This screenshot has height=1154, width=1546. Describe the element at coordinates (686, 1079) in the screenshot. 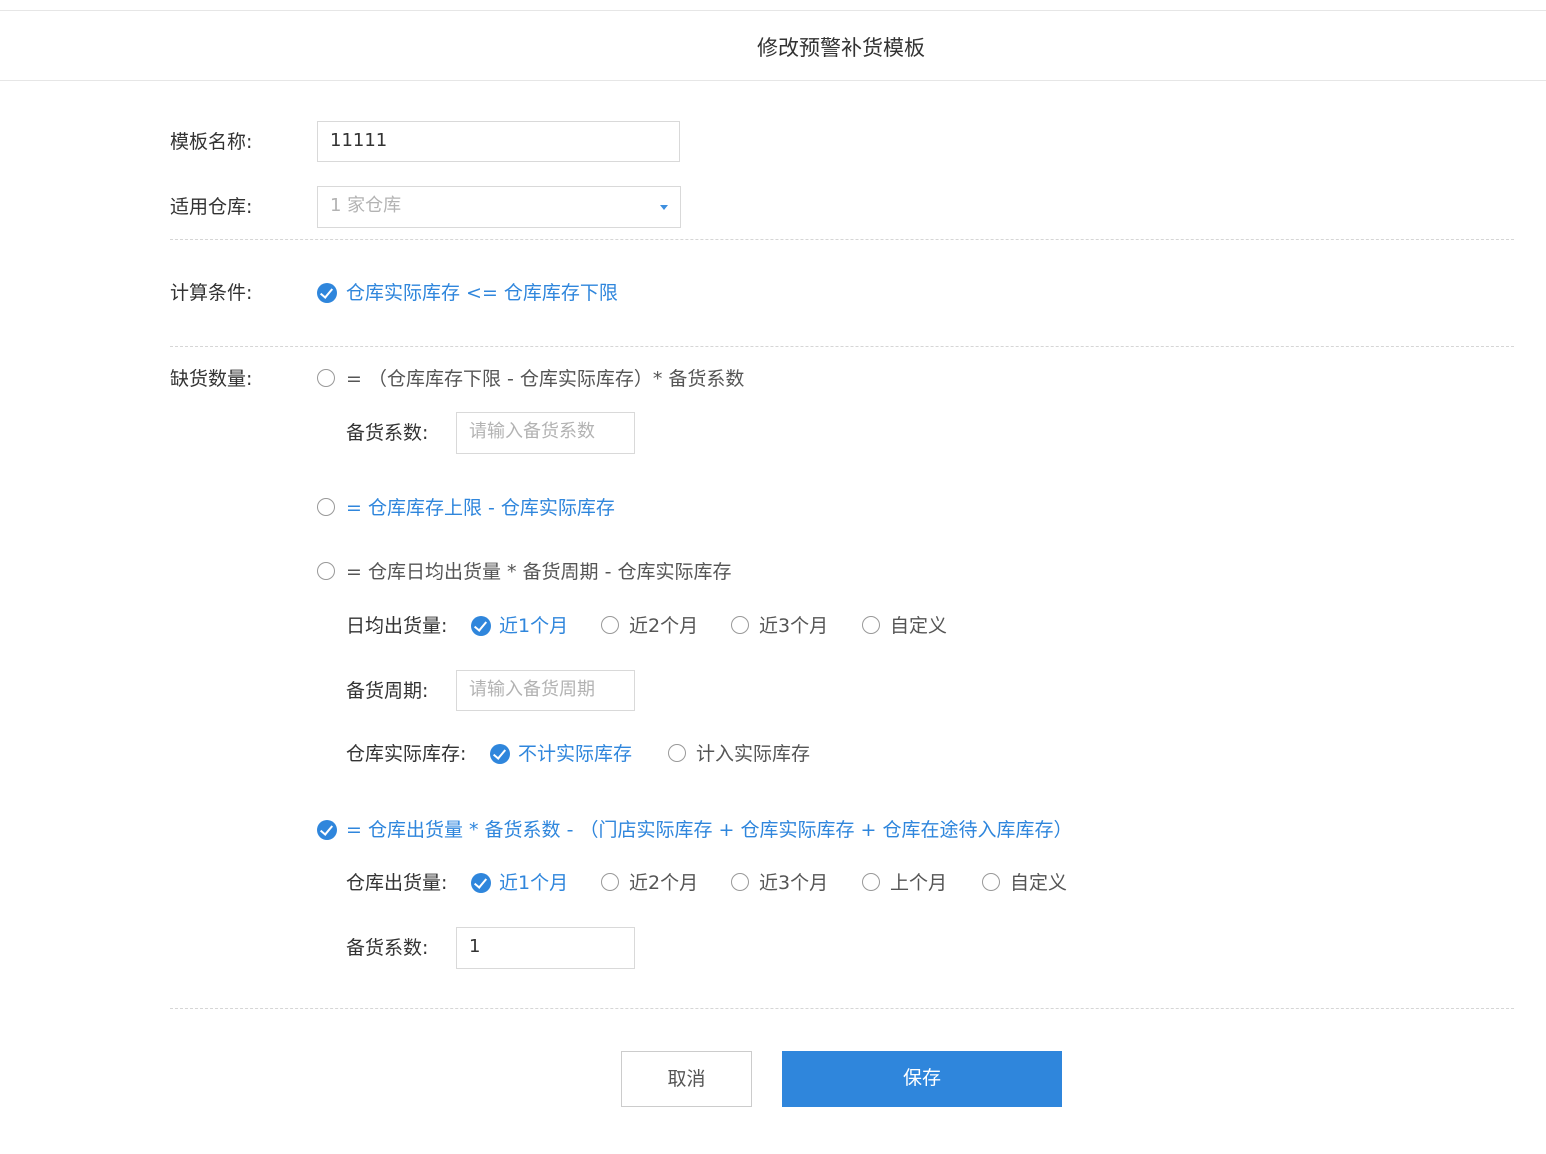

I see `cancel-button: 取消` at that location.